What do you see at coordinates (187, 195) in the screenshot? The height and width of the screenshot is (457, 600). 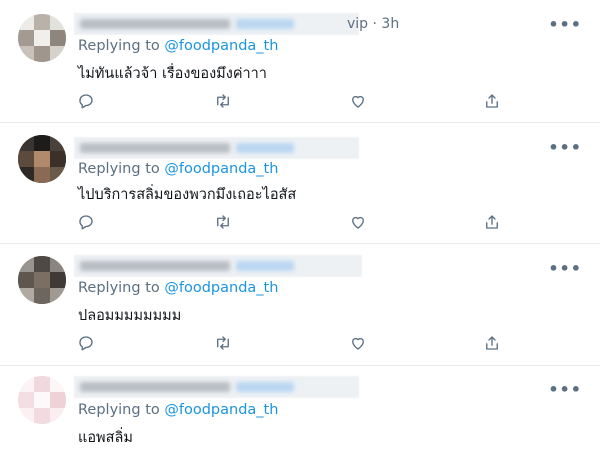 I see `tweet-text: ไปบริการสลิ่มของพวกมึงเถอะไอสัส` at bounding box center [187, 195].